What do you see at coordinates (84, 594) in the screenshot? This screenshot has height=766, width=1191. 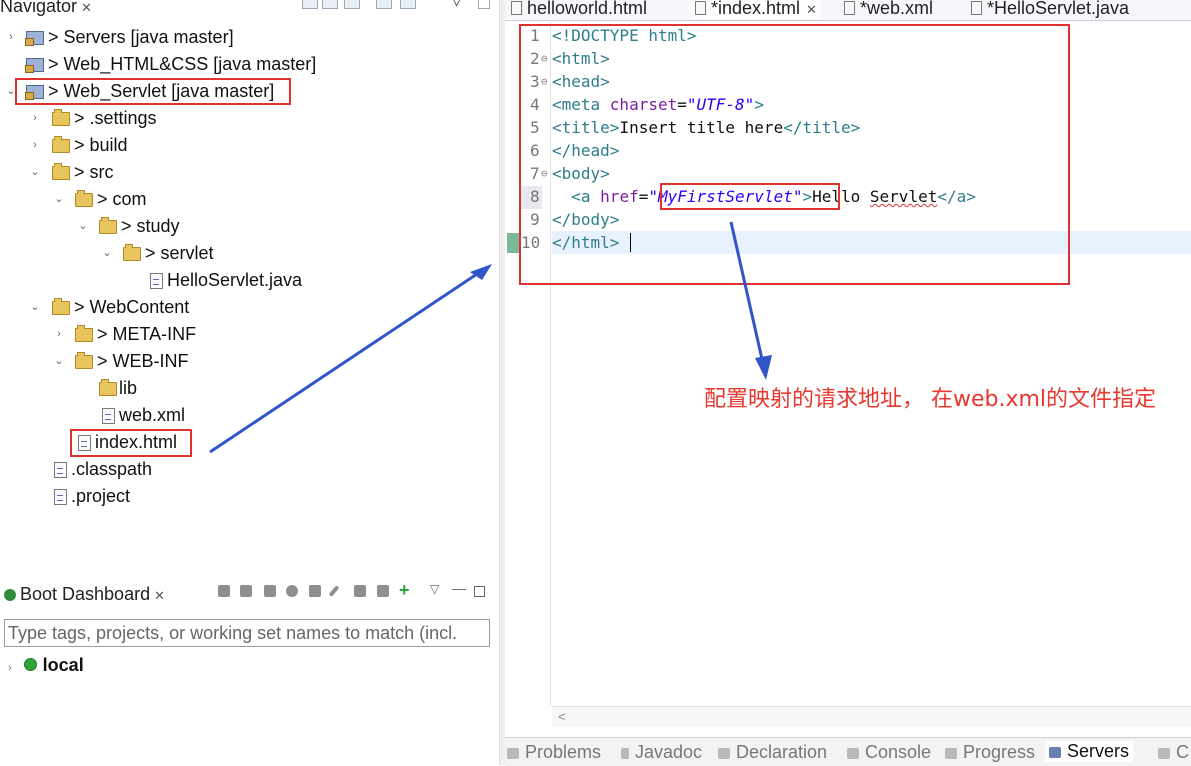 I see `boot-dashboard-tab: Boot Dashboard ✕` at bounding box center [84, 594].